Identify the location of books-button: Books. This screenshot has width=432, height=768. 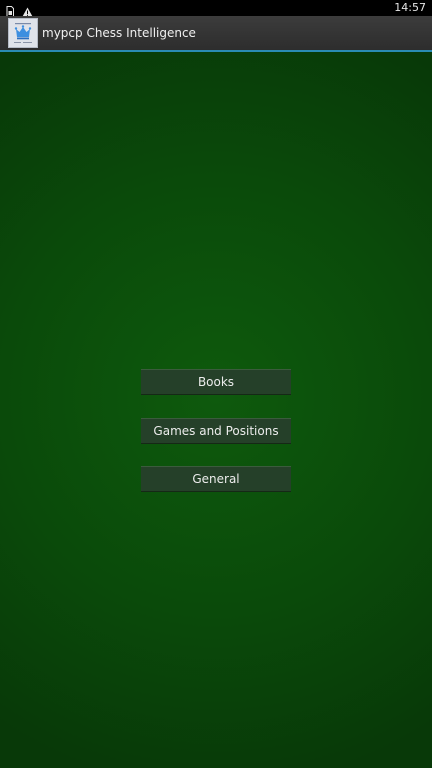
(216, 382).